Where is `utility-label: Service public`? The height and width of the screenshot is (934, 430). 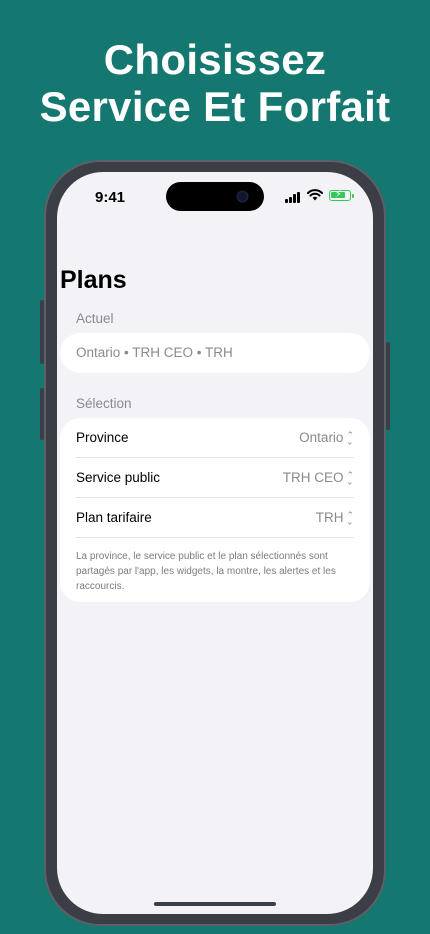
utility-label: Service public is located at coordinates (118, 477).